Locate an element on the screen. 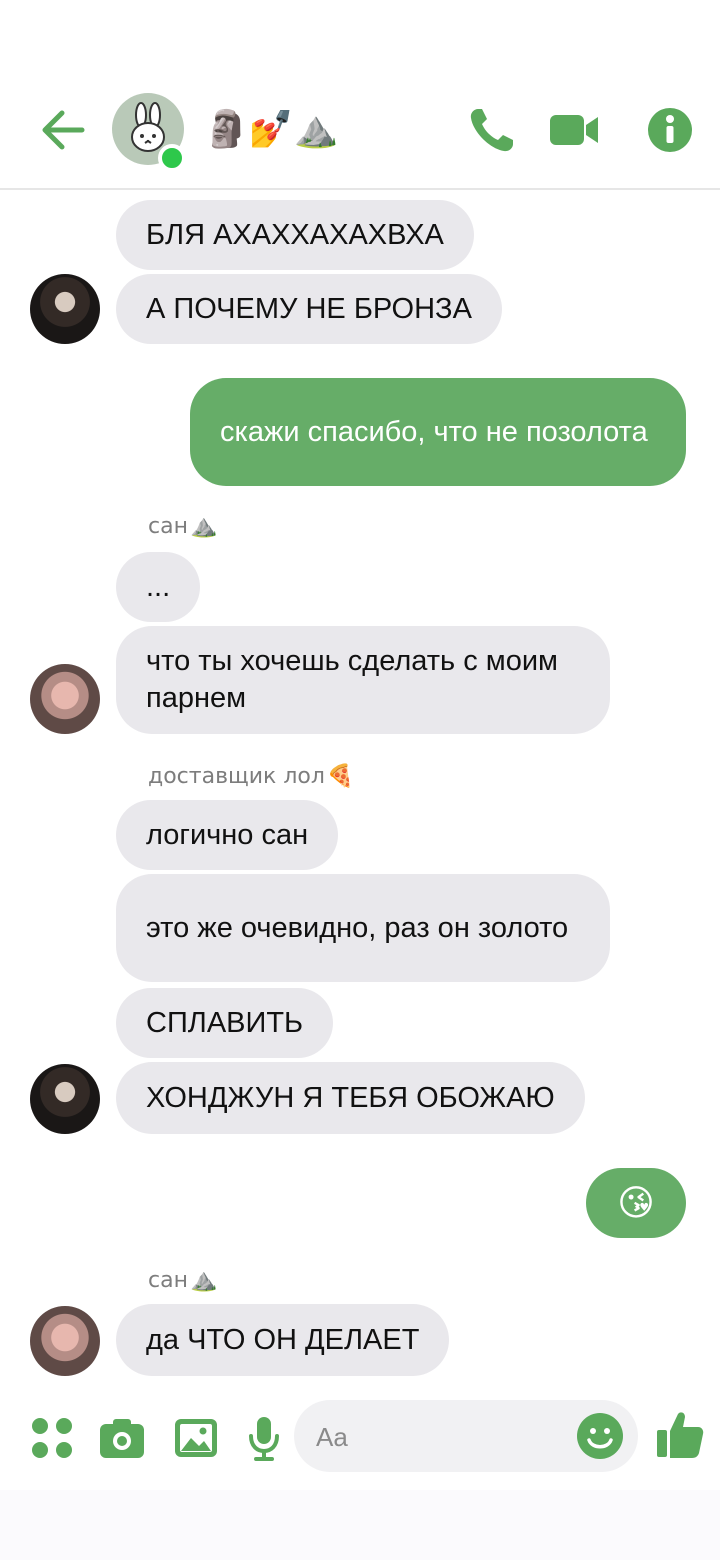  message-text: БЛЯ АХАХХАХАХВХА is located at coordinates (295, 234).